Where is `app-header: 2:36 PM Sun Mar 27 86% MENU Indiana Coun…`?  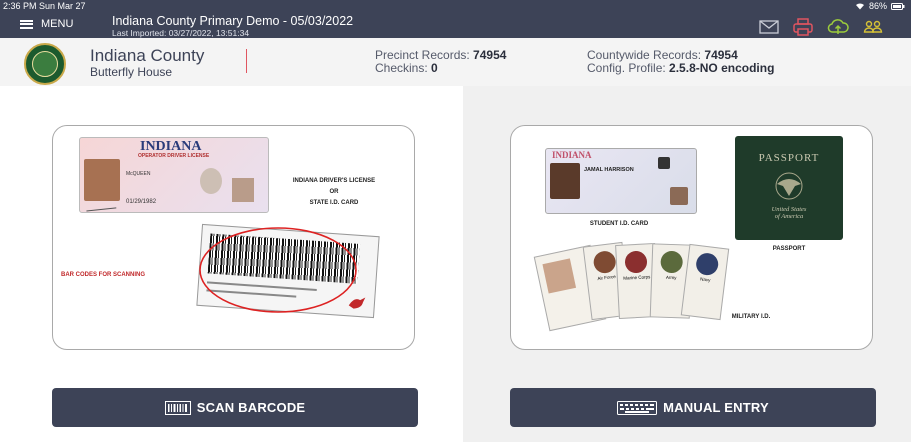 app-header: 2:36 PM Sun Mar 27 86% MENU Indiana Coun… is located at coordinates (455, 19).